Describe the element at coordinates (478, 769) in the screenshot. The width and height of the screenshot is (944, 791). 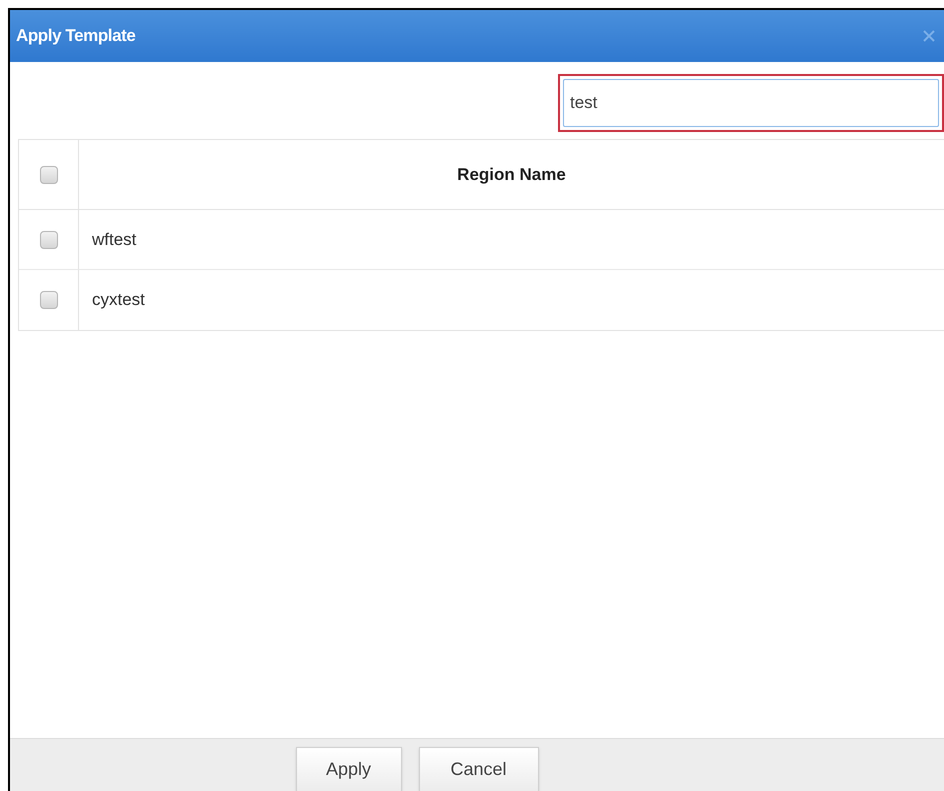
I see `dialog-button: Cancel` at that location.